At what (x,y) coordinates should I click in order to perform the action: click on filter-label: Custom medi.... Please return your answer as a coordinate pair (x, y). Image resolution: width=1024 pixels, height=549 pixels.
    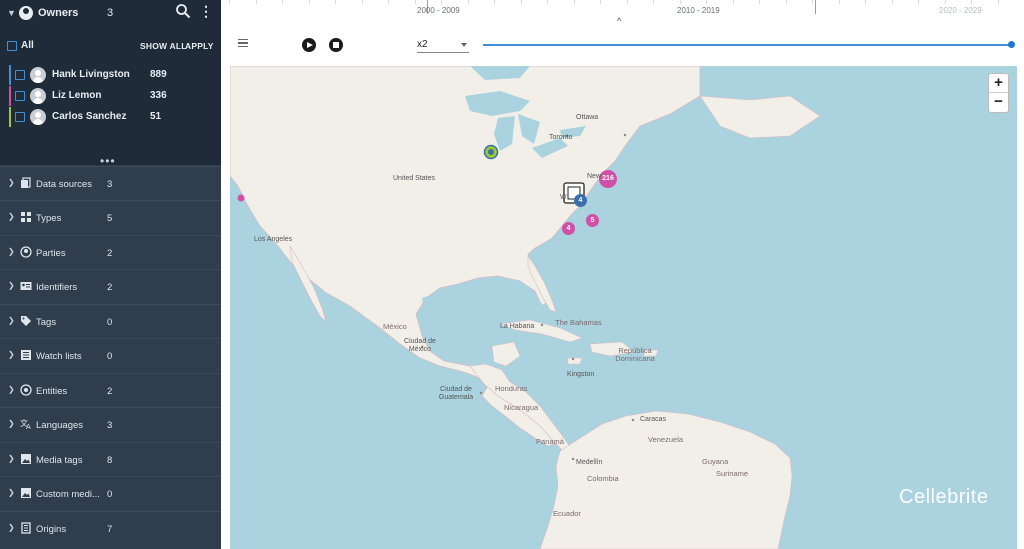
    Looking at the image, I should click on (68, 494).